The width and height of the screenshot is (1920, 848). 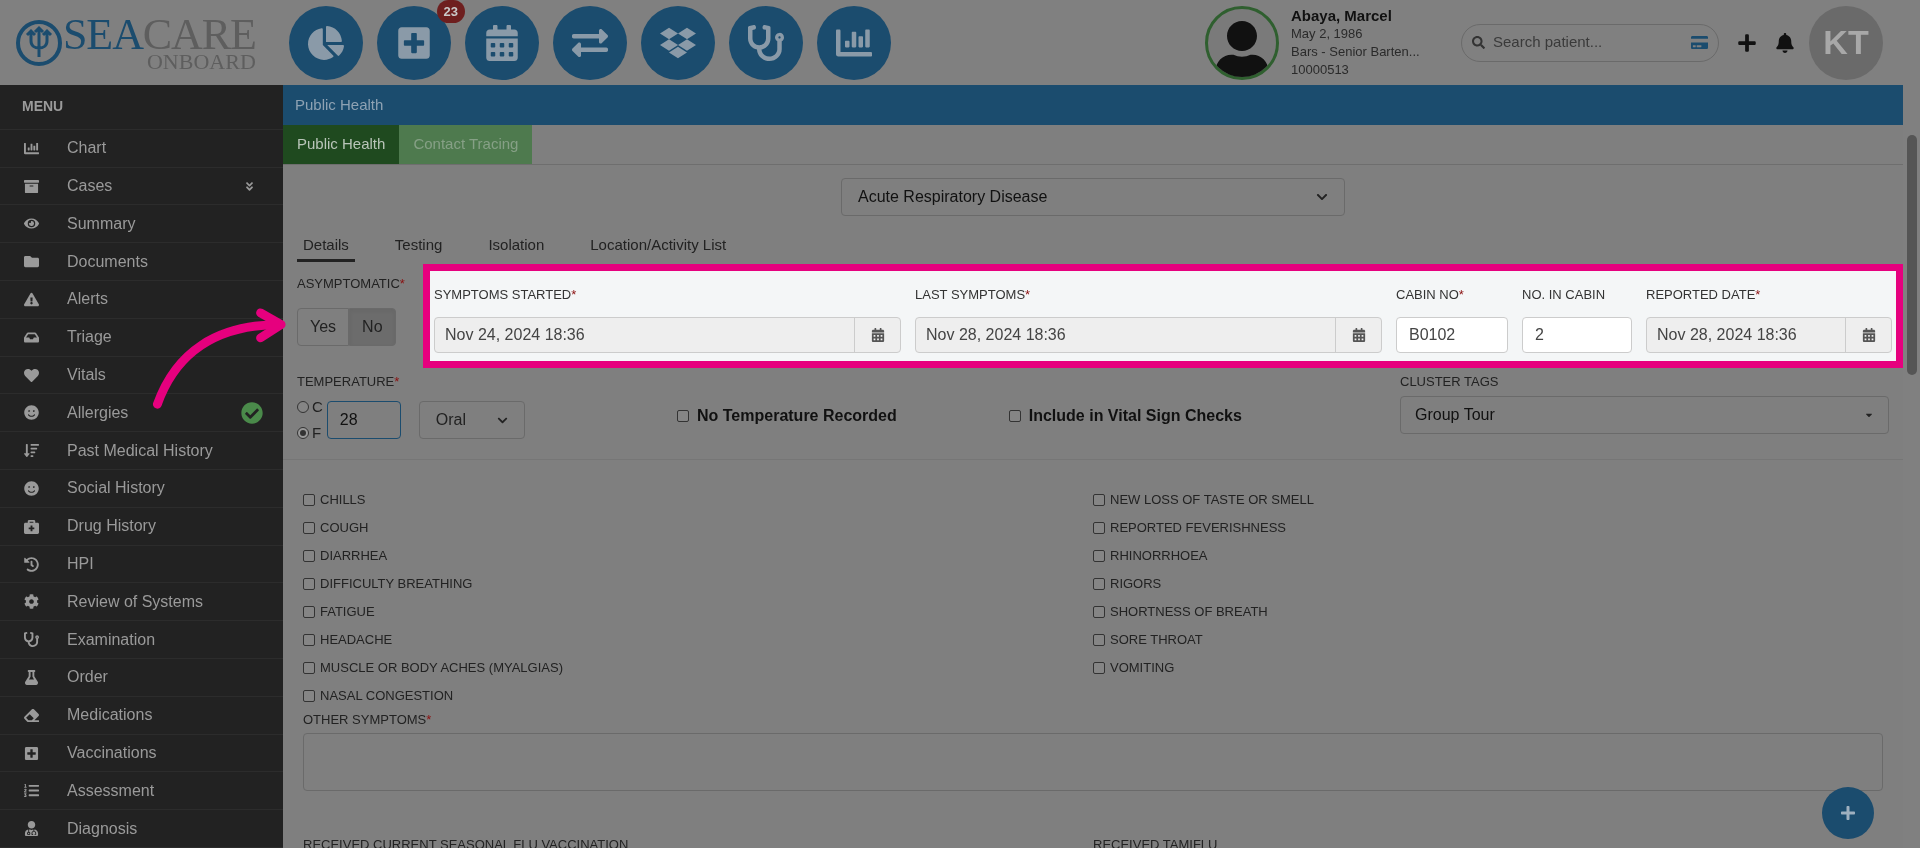 I want to click on checkbox-label: COUGH, so click(x=344, y=528).